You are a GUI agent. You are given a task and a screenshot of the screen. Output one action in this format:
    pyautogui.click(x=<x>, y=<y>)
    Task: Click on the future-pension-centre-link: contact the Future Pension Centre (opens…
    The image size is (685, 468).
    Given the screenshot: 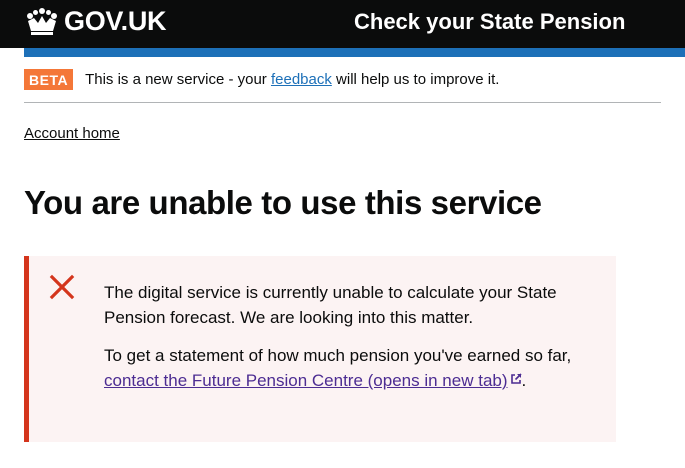 What is the action you would take?
    pyautogui.click(x=313, y=380)
    